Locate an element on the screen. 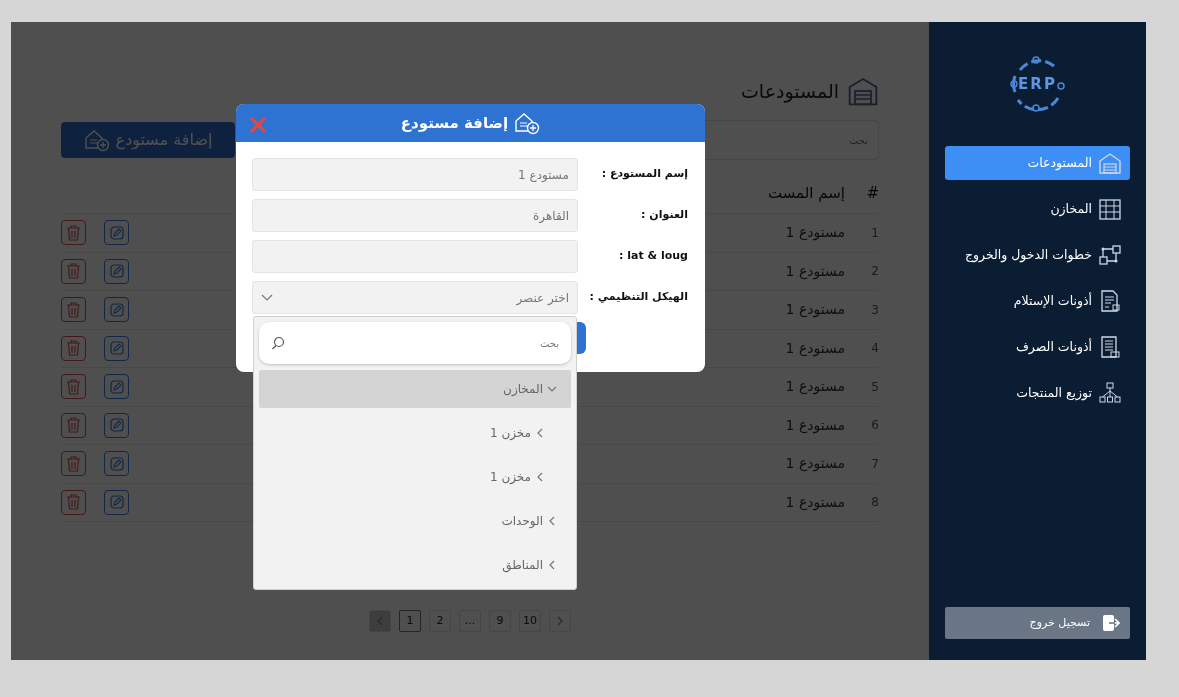 Image resolution: width=1179 pixels, height=697 pixels. input-field: مستودع 1 is located at coordinates (415, 174).